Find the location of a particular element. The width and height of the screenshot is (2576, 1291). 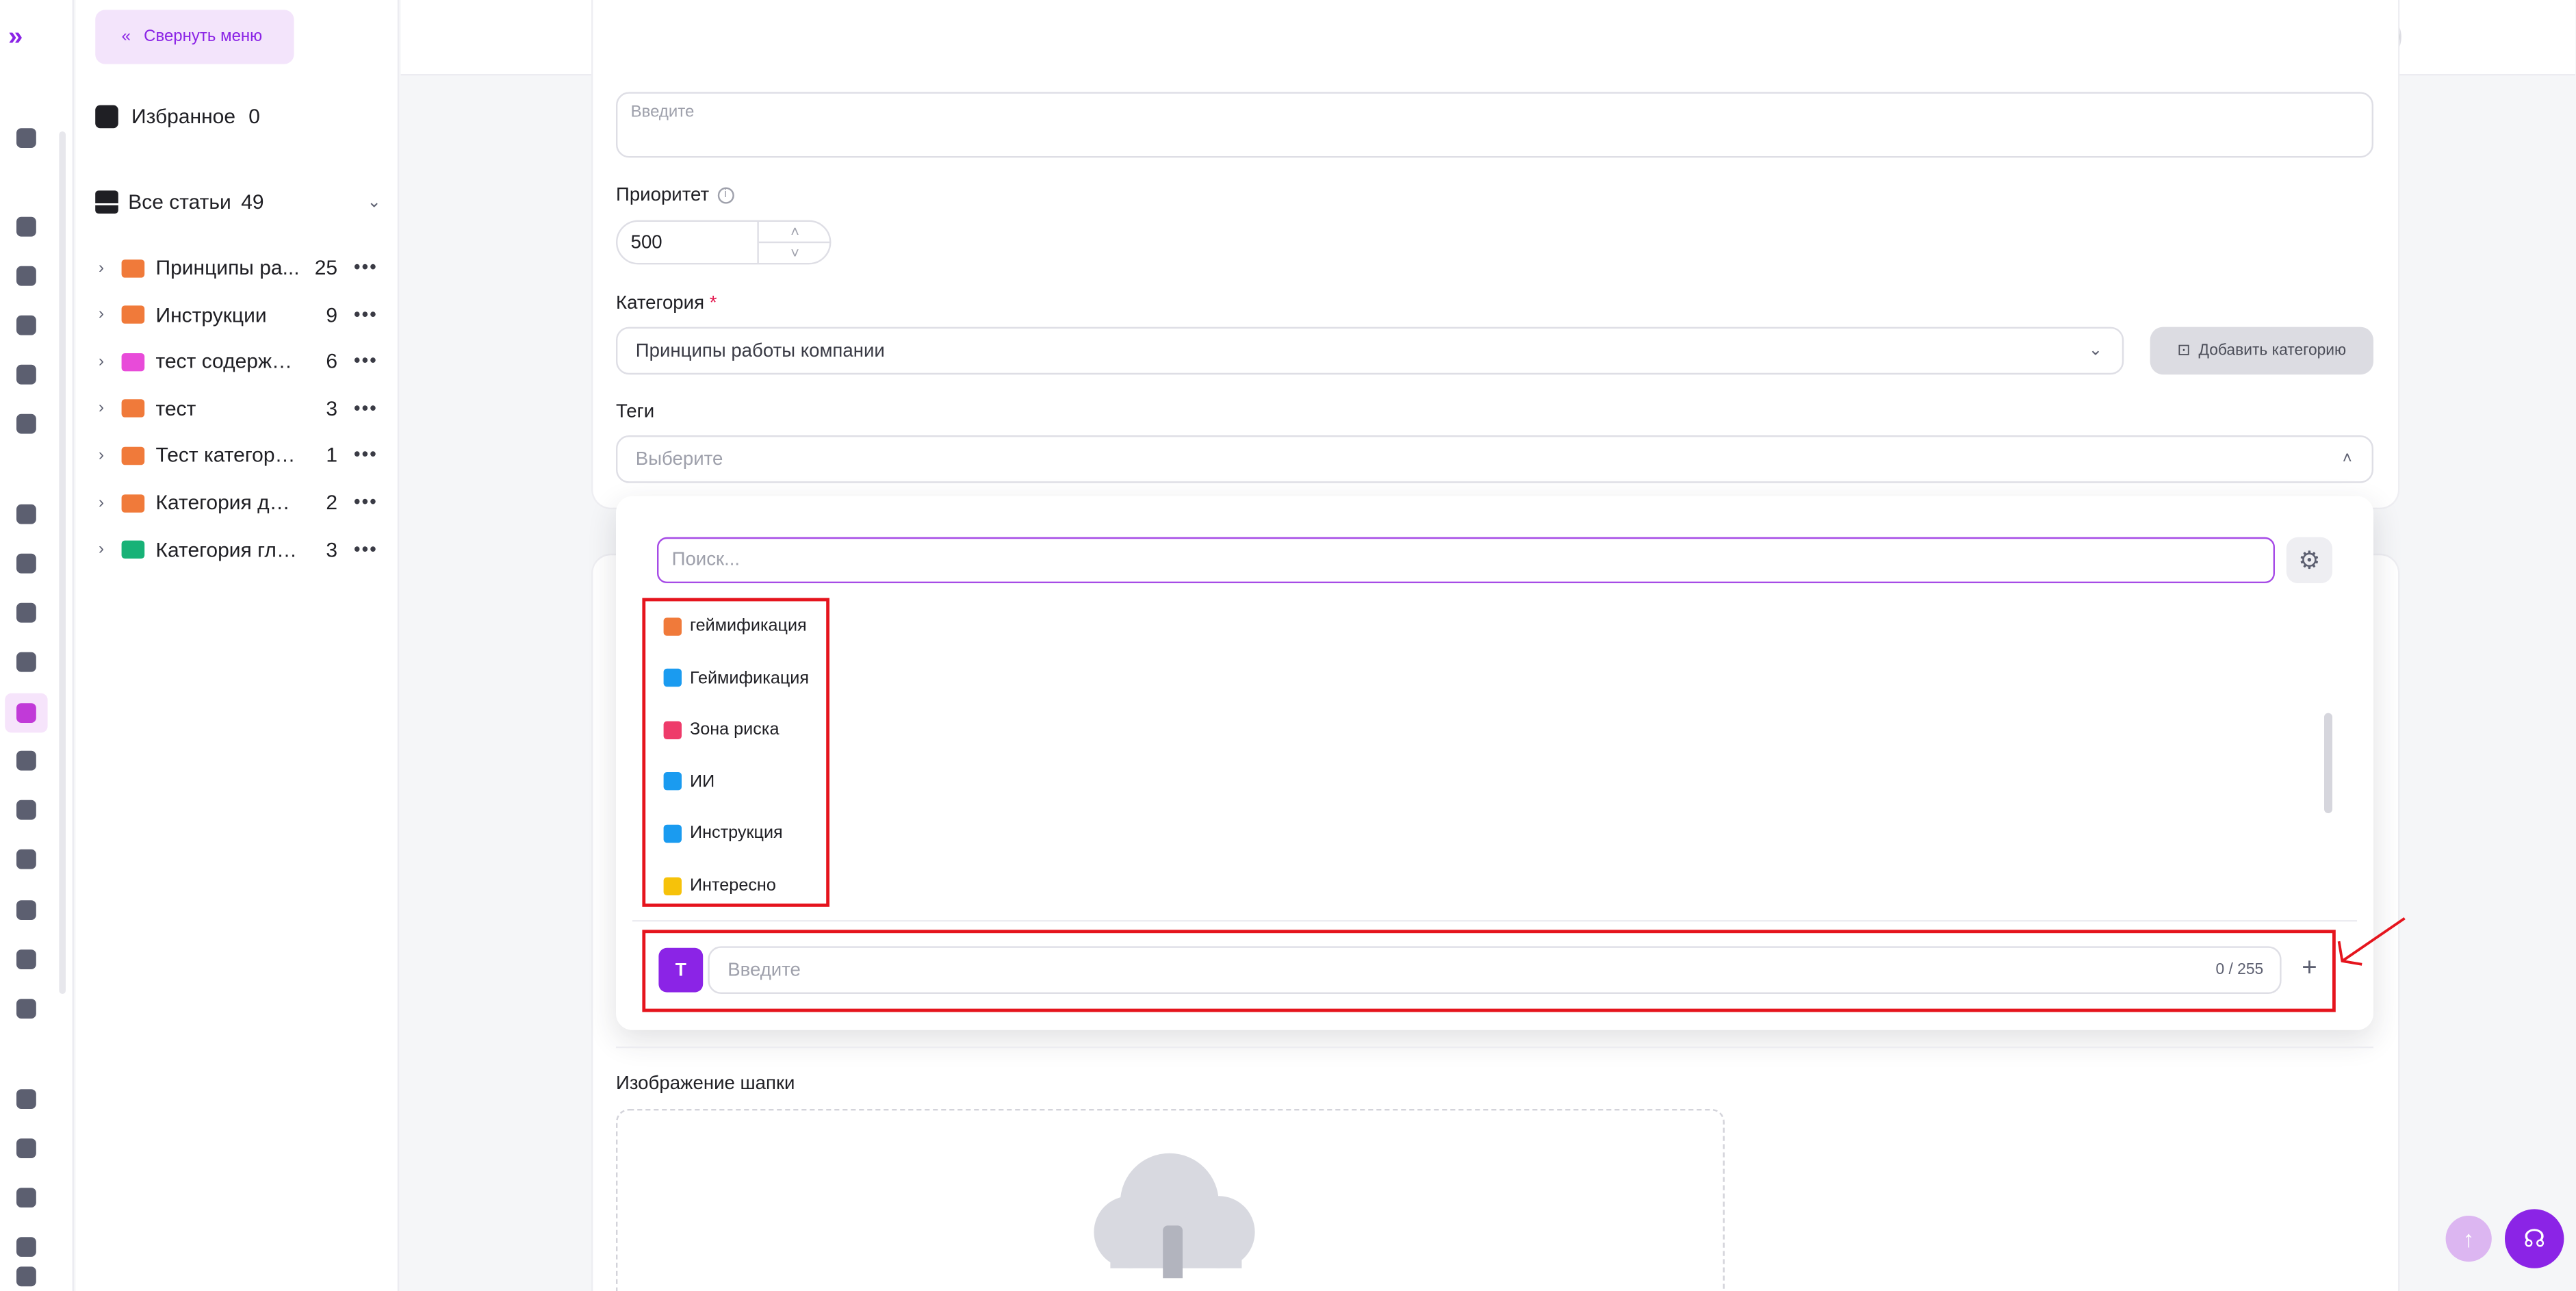

icon-rail: » is located at coordinates (37, 645).